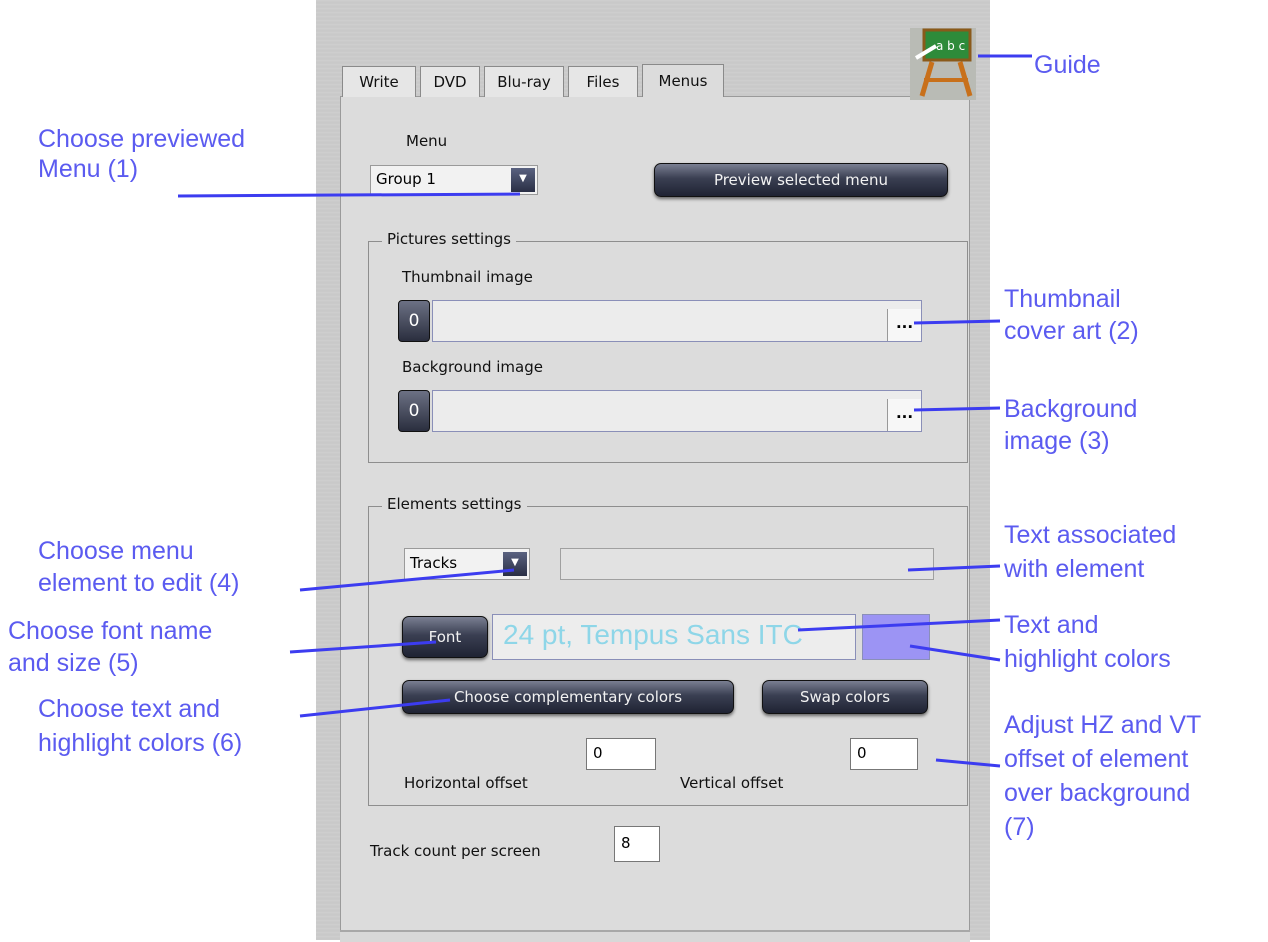 This screenshot has width=1268, height=942. Describe the element at coordinates (954, 568) in the screenshot. I see `line-text` at that location.